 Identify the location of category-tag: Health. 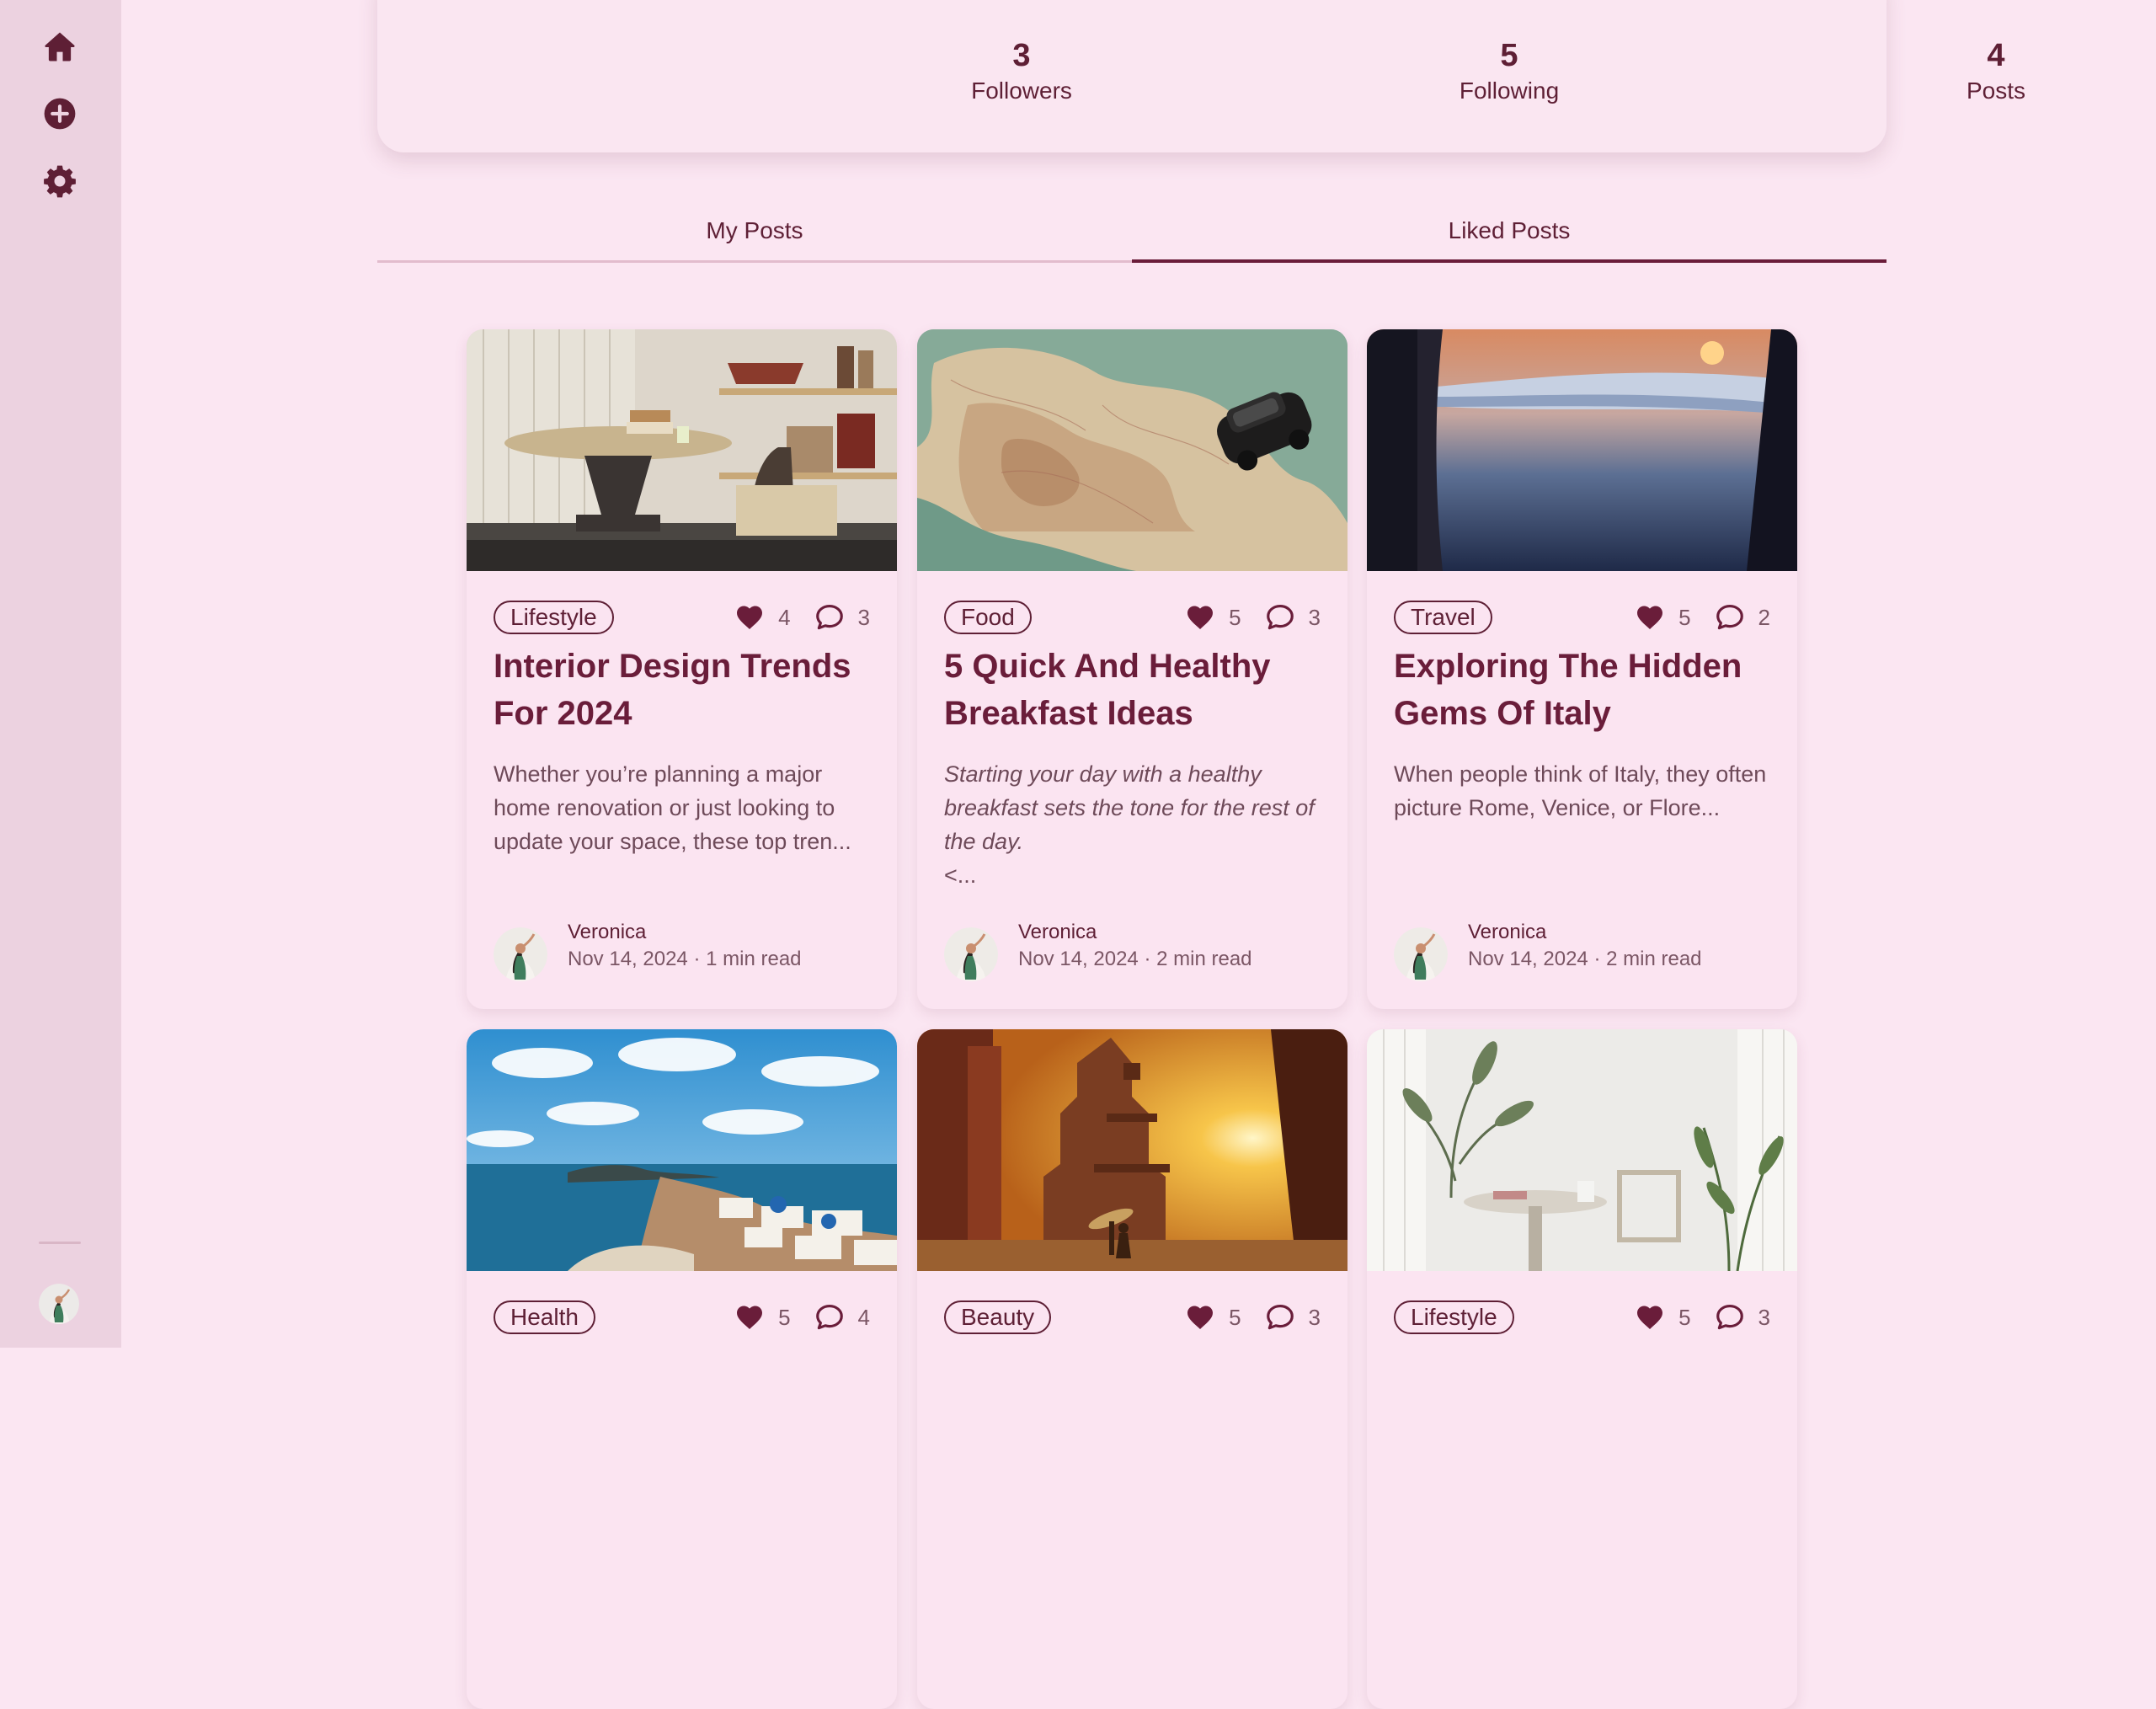
(544, 1317).